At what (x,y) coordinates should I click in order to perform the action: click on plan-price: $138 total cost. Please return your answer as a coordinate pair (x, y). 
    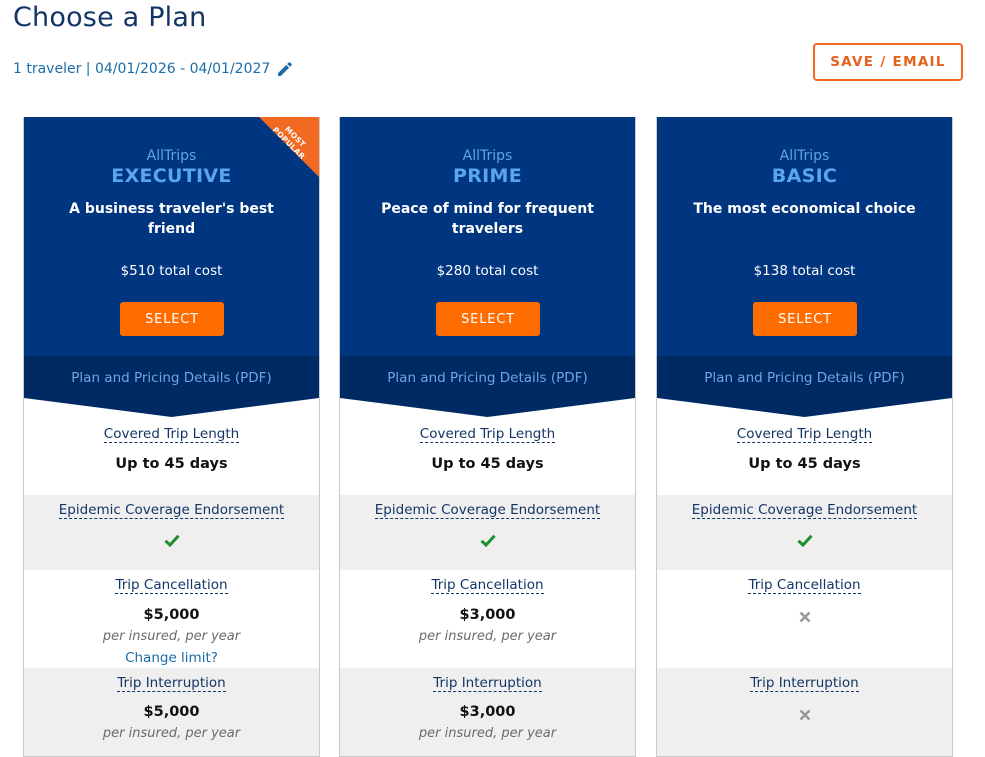
    Looking at the image, I should click on (804, 271).